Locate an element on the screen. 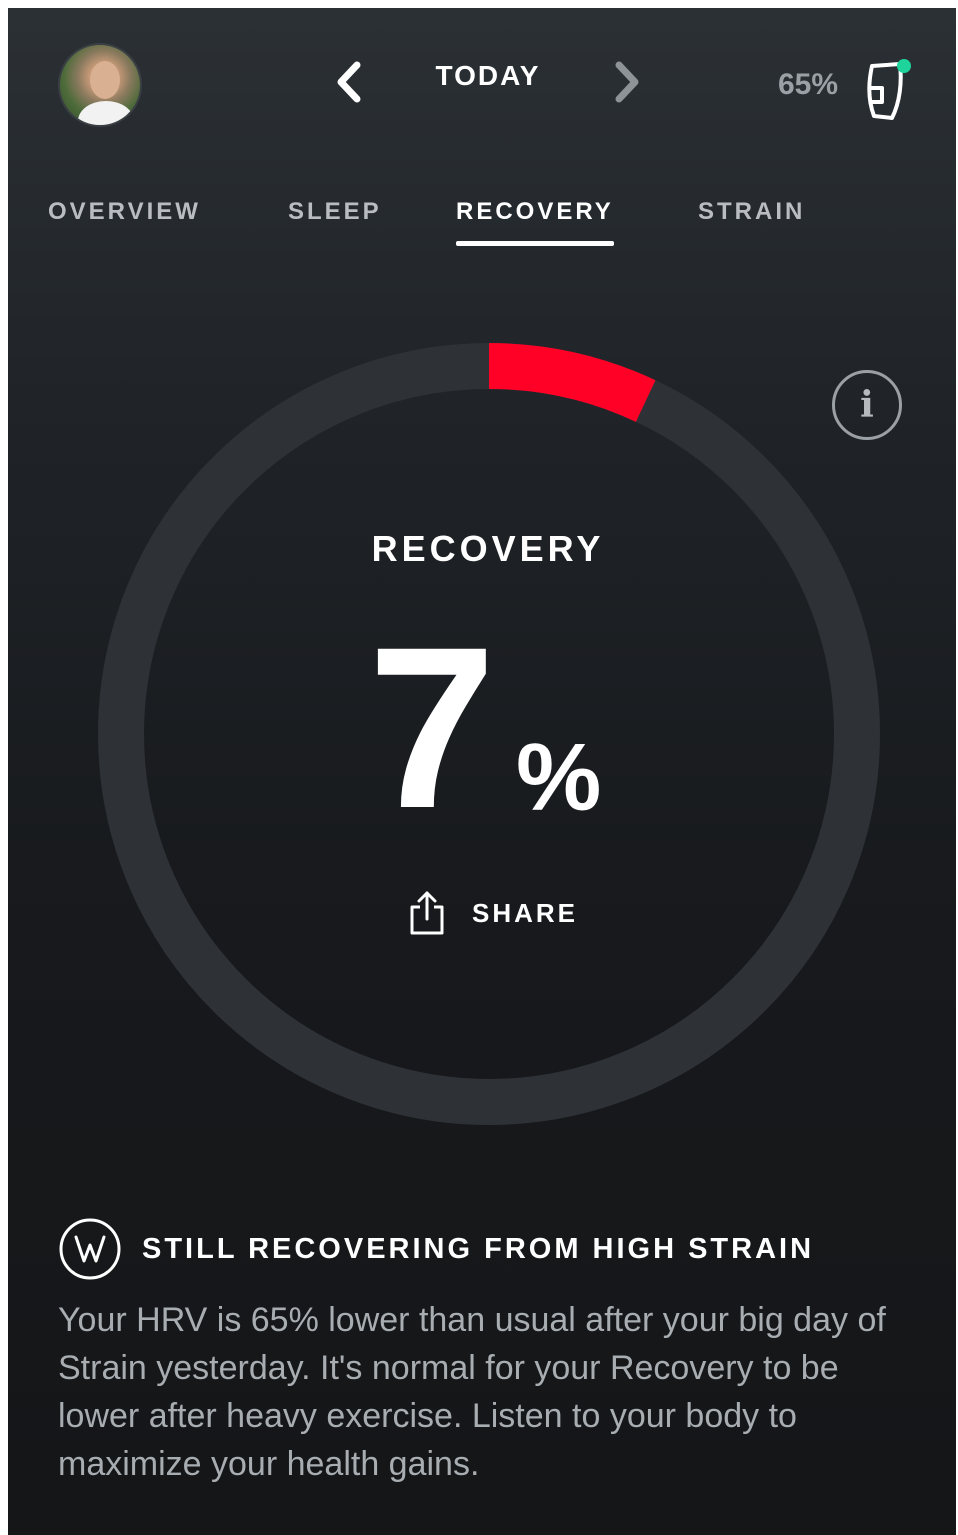  insight-header: STILL RECOVERING FROM HIGH STRAIN is located at coordinates (488, 1249).